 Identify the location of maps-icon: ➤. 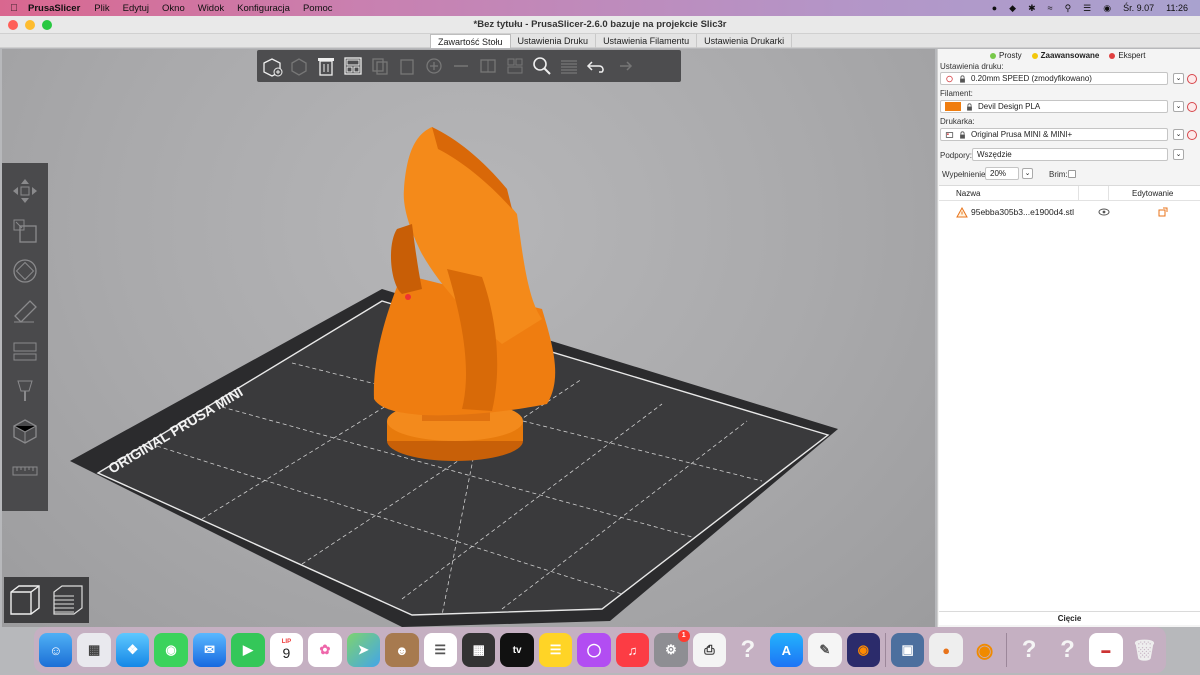
(363, 650).